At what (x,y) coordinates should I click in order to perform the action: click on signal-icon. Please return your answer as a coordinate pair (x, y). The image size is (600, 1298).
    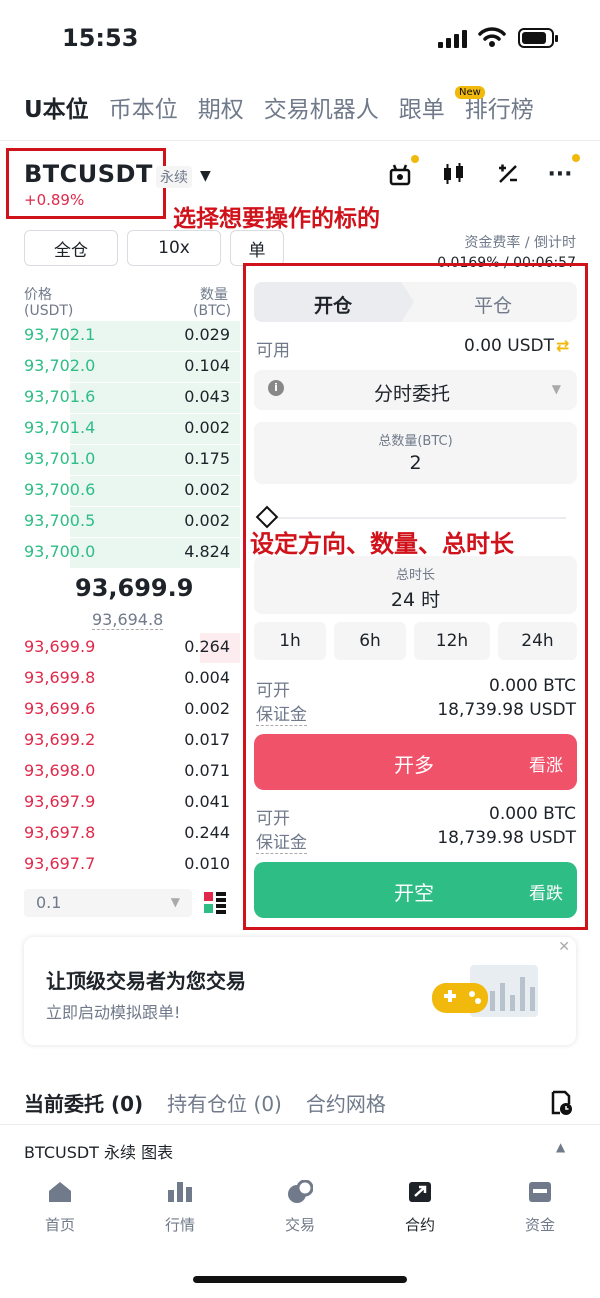
    Looking at the image, I should click on (452, 39).